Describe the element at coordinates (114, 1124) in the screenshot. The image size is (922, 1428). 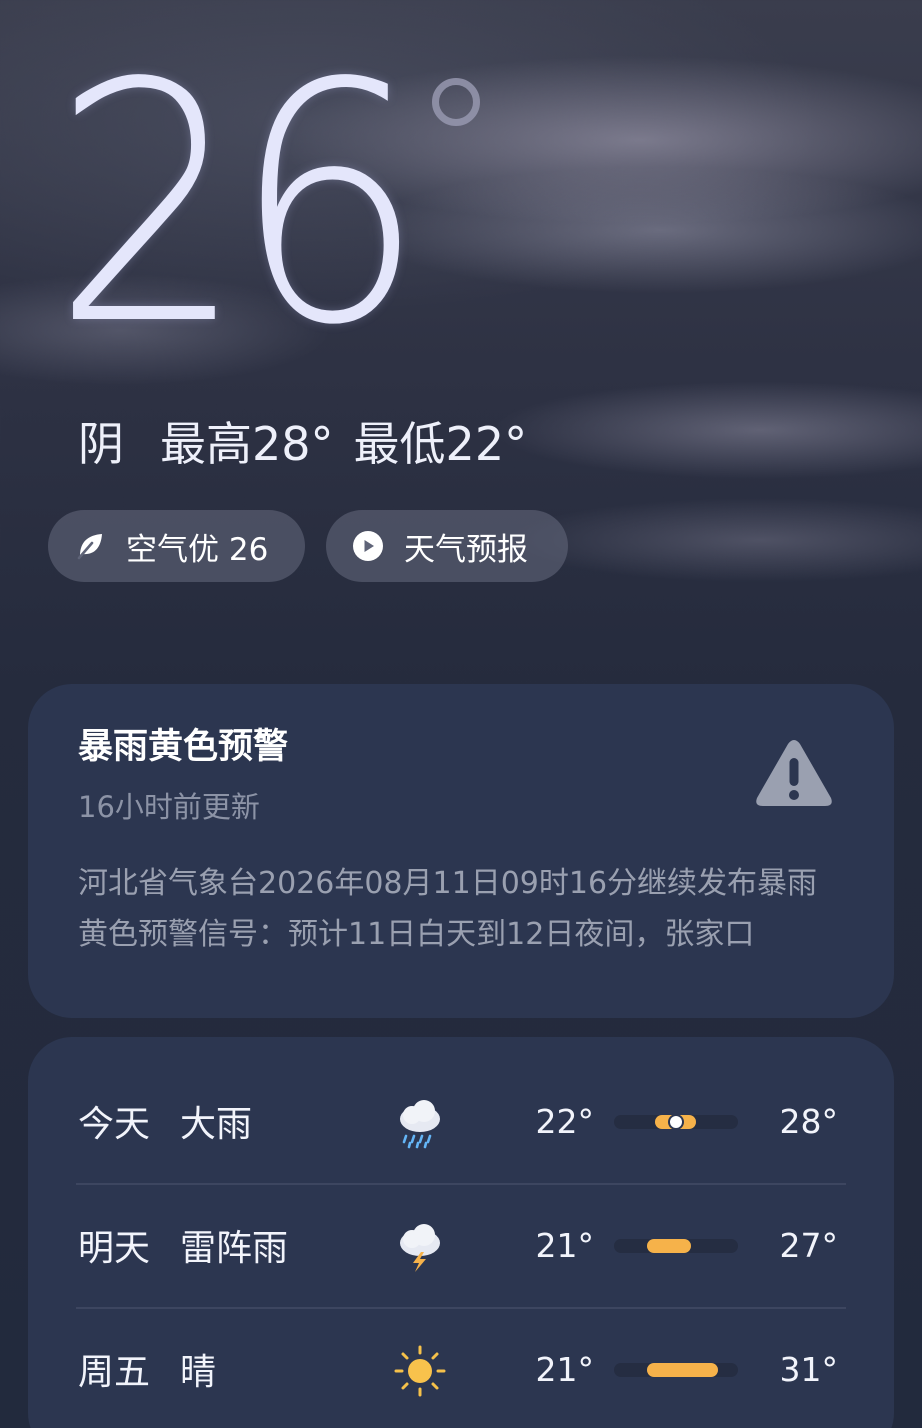
I see `forecast-day: 今天` at that location.